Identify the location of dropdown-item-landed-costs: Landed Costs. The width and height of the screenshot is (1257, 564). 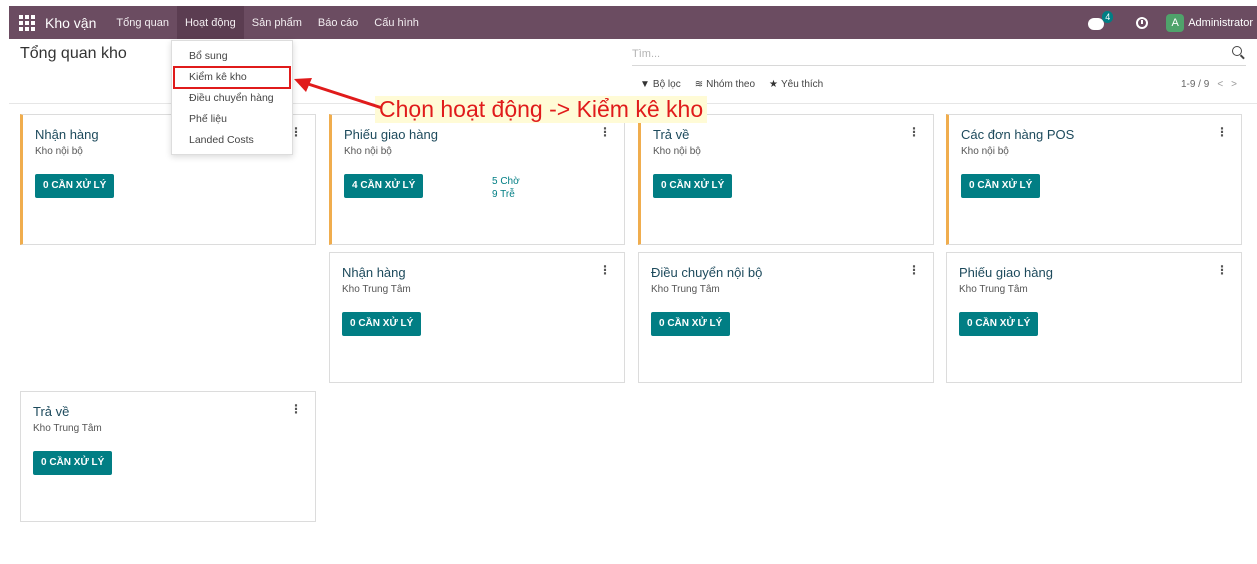
(232, 140).